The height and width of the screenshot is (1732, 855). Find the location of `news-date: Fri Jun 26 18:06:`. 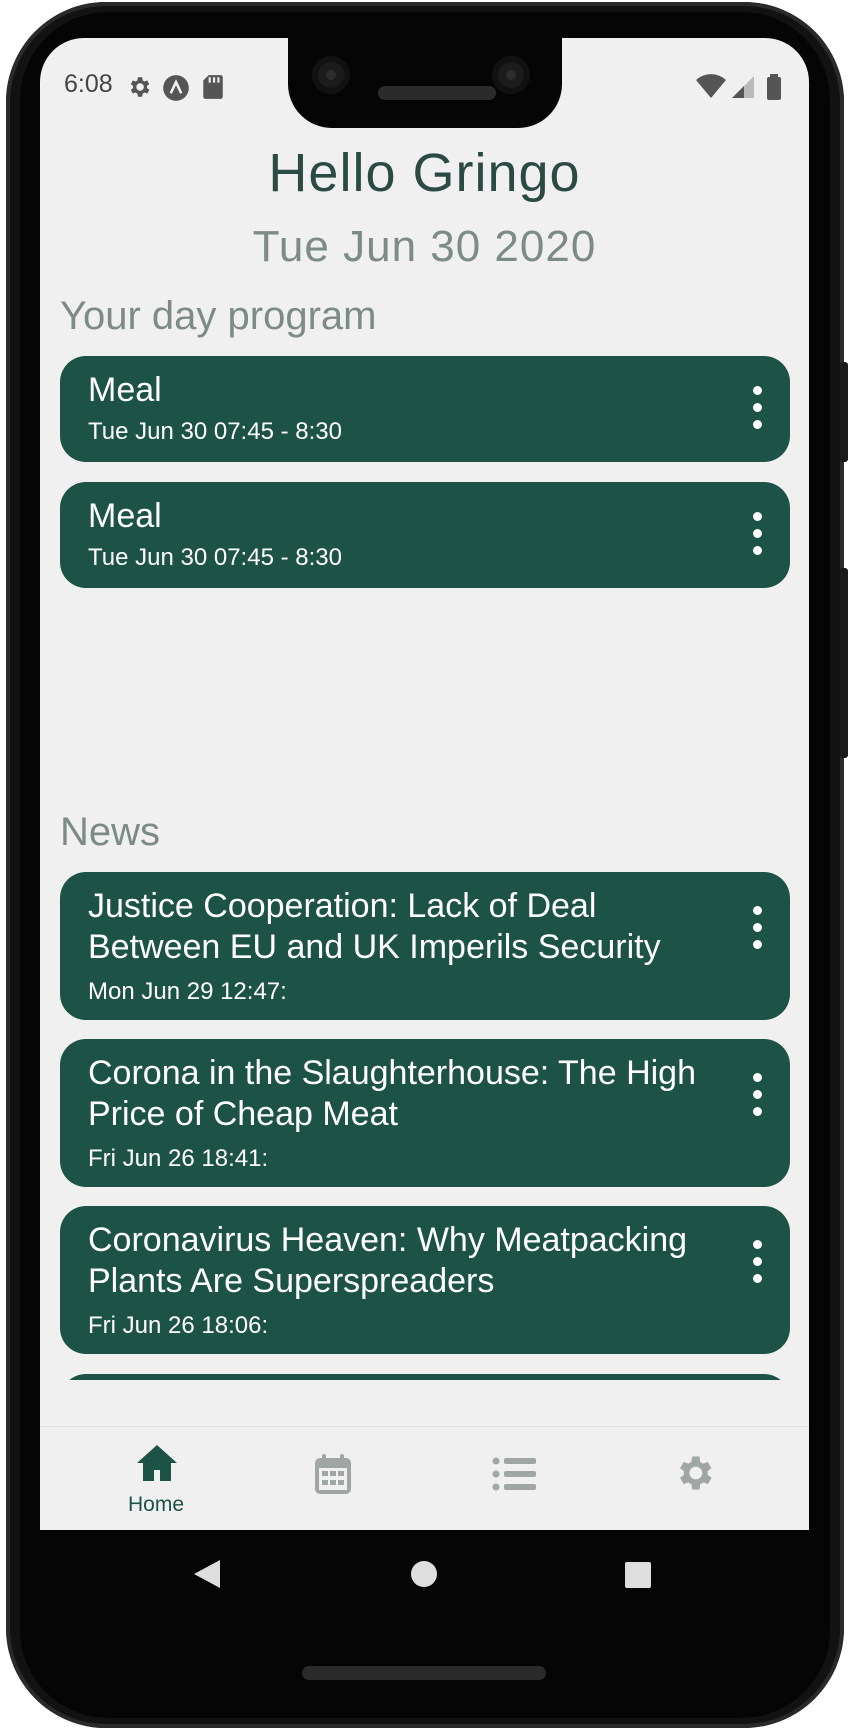

news-date: Fri Jun 26 18:06: is located at coordinates (178, 1325).